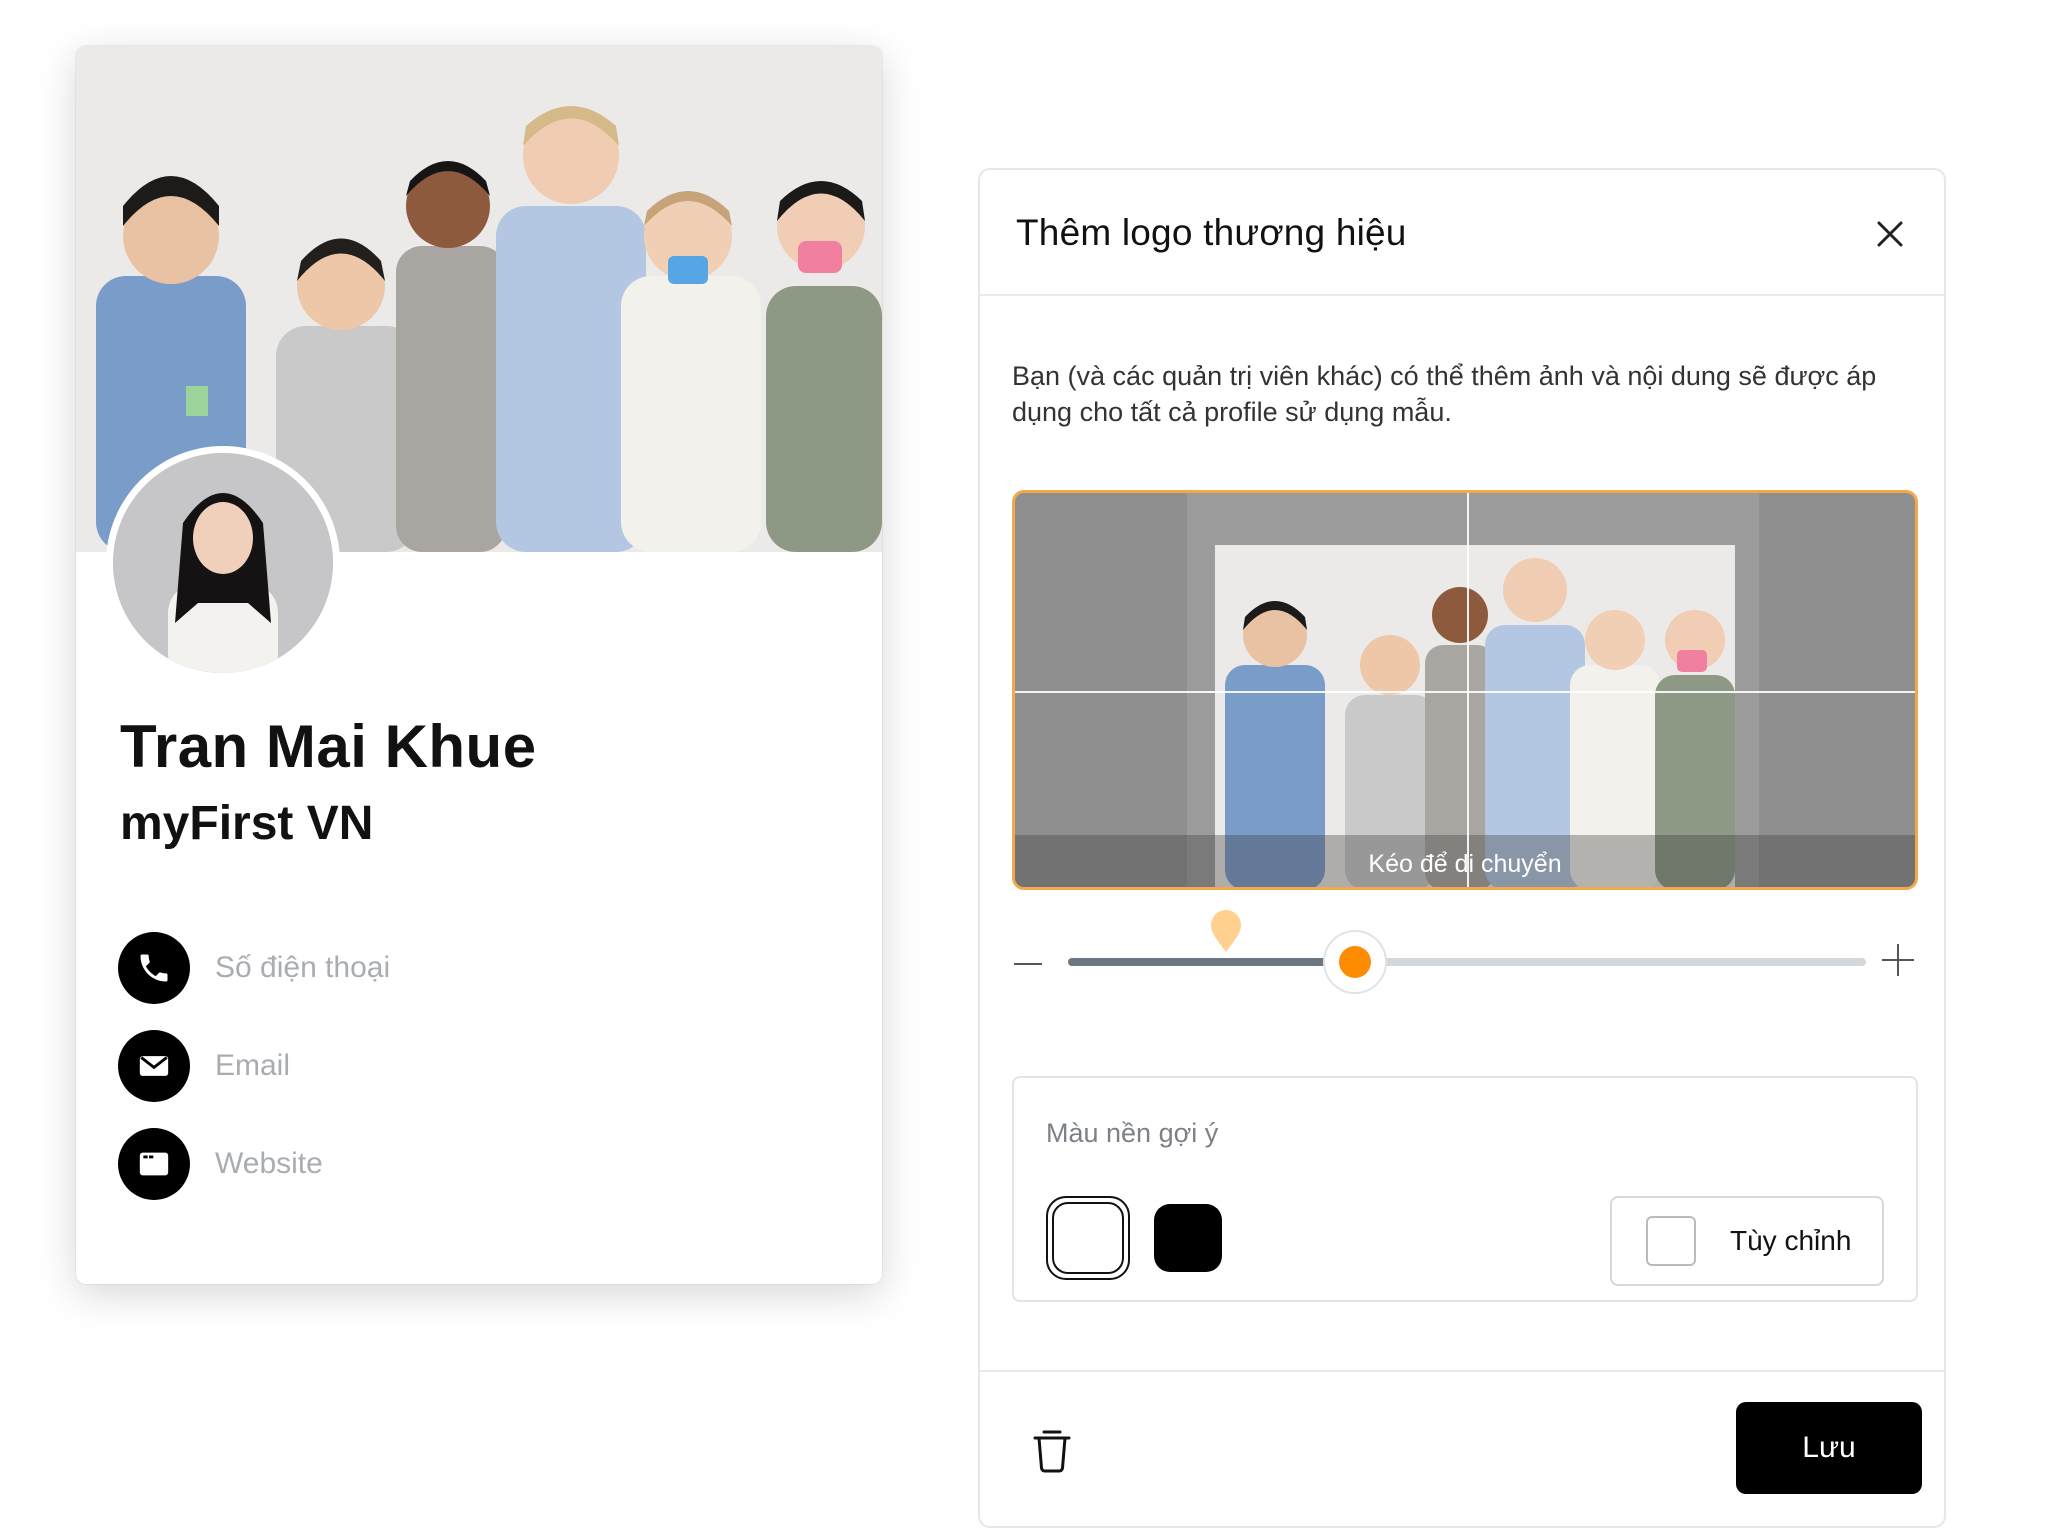  Describe the element at coordinates (1211, 232) in the screenshot. I see `dialog-title: Thêm logo thương hiệu` at that location.